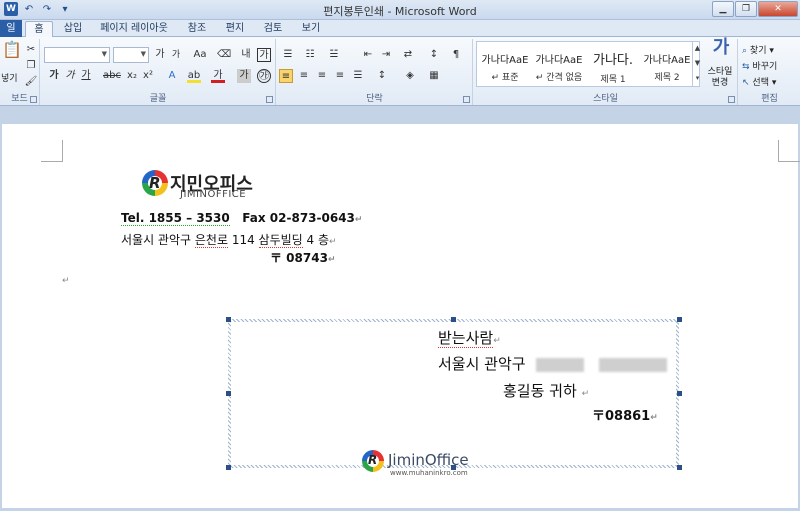  What do you see at coordinates (131, 55) in the screenshot?
I see `font-size-combo: ▼` at bounding box center [131, 55].